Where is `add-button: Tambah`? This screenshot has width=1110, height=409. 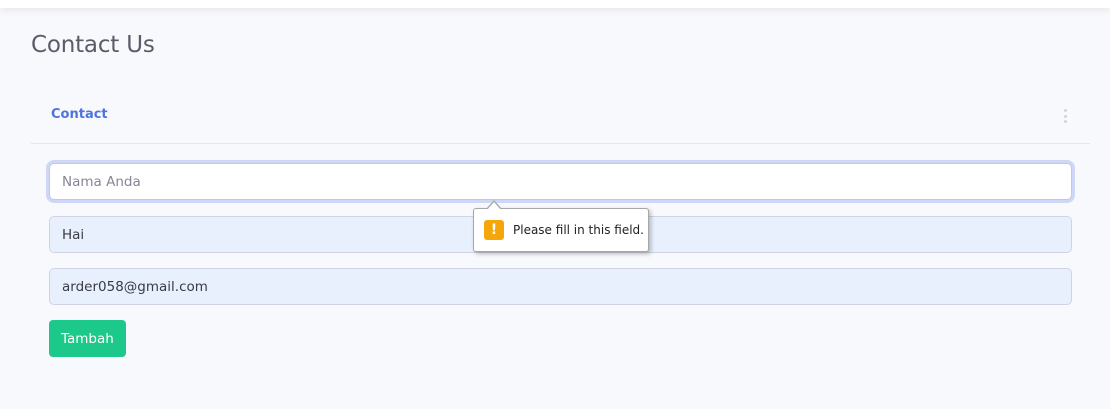 add-button: Tambah is located at coordinates (87, 338).